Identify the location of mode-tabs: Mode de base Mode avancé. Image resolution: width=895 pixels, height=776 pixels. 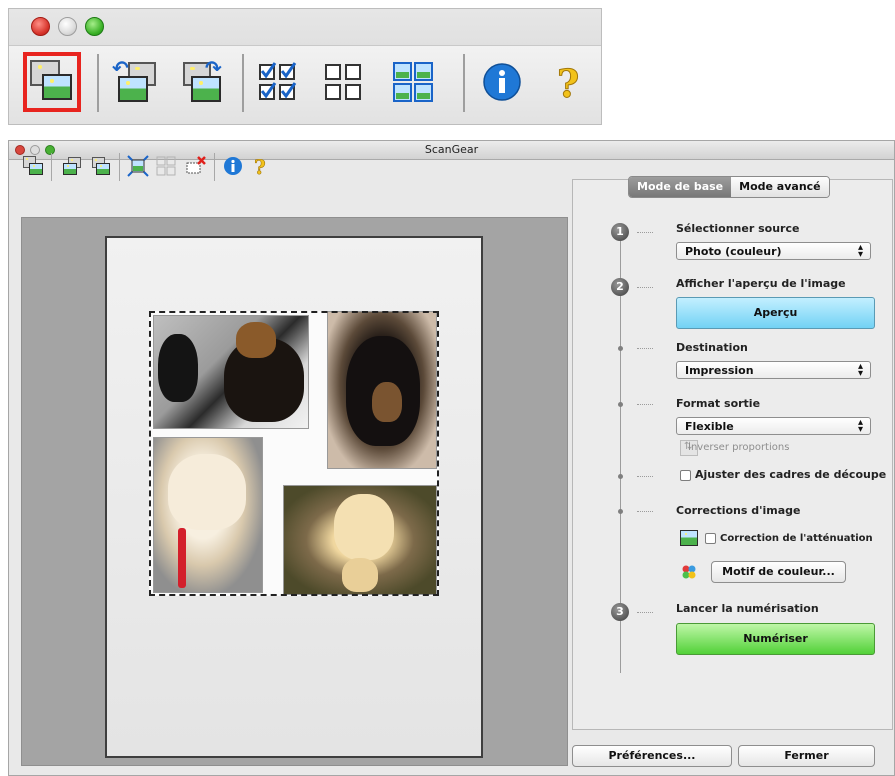
(729, 187).